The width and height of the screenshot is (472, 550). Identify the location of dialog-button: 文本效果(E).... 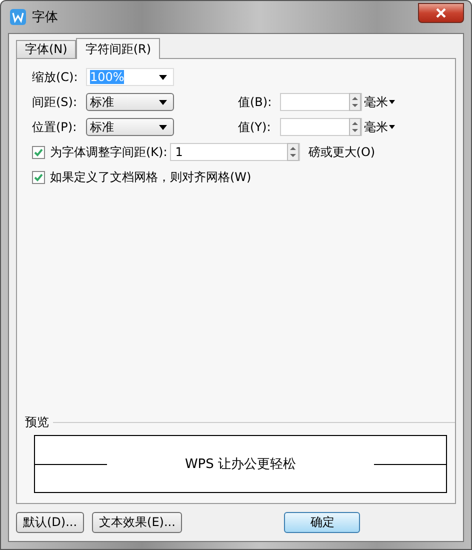
(137, 522).